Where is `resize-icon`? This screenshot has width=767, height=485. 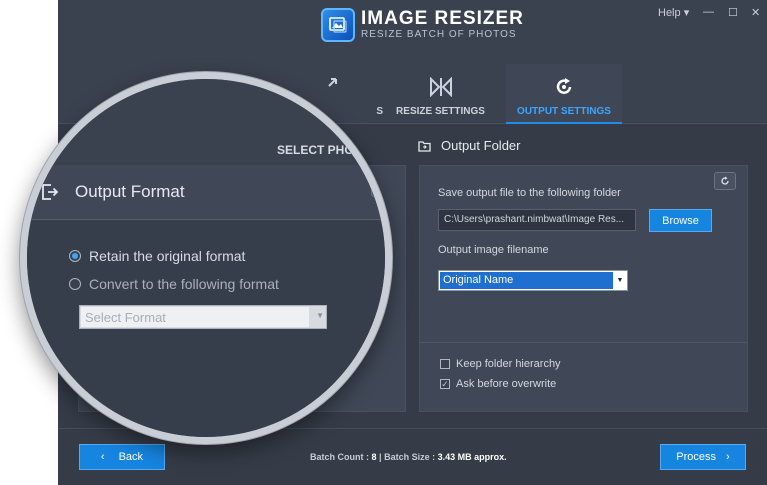 resize-icon is located at coordinates (440, 87).